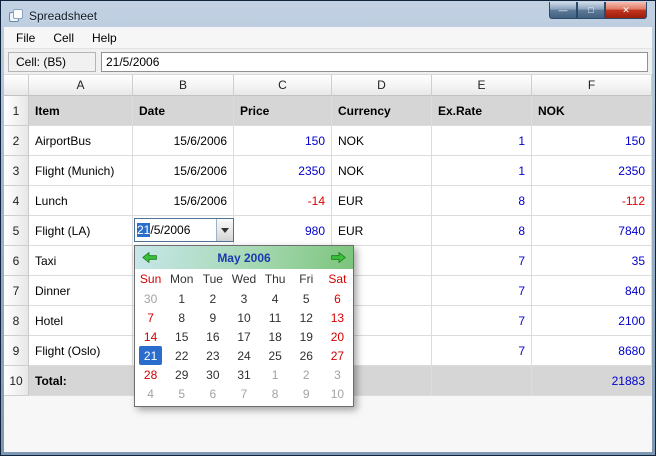 This screenshot has width=656, height=456. I want to click on app-icon, so click(16, 16).